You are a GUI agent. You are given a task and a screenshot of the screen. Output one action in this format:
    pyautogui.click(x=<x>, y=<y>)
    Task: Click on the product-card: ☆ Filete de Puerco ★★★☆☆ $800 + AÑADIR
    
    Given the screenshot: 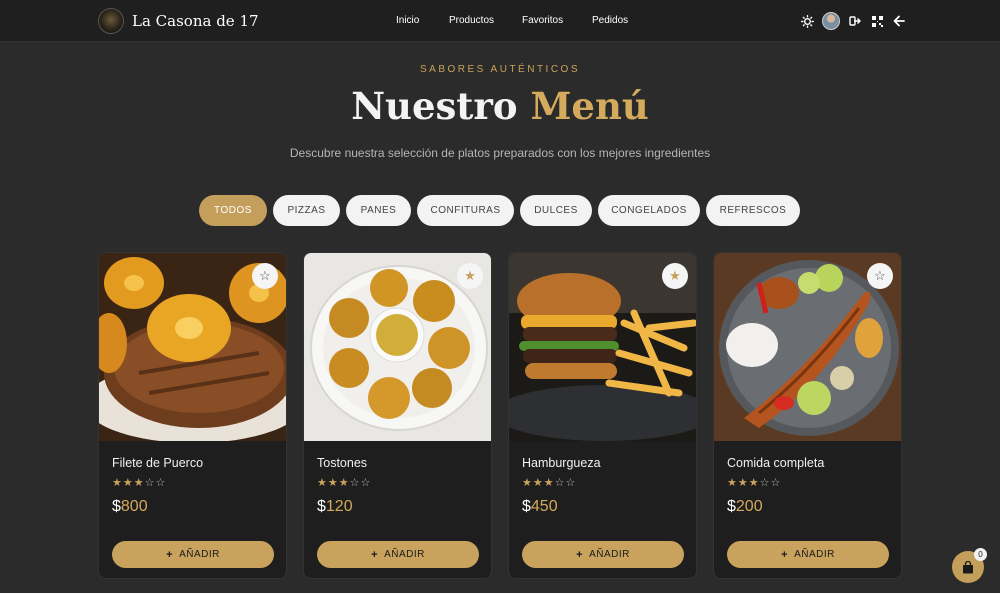 What is the action you would take?
    pyautogui.click(x=192, y=415)
    